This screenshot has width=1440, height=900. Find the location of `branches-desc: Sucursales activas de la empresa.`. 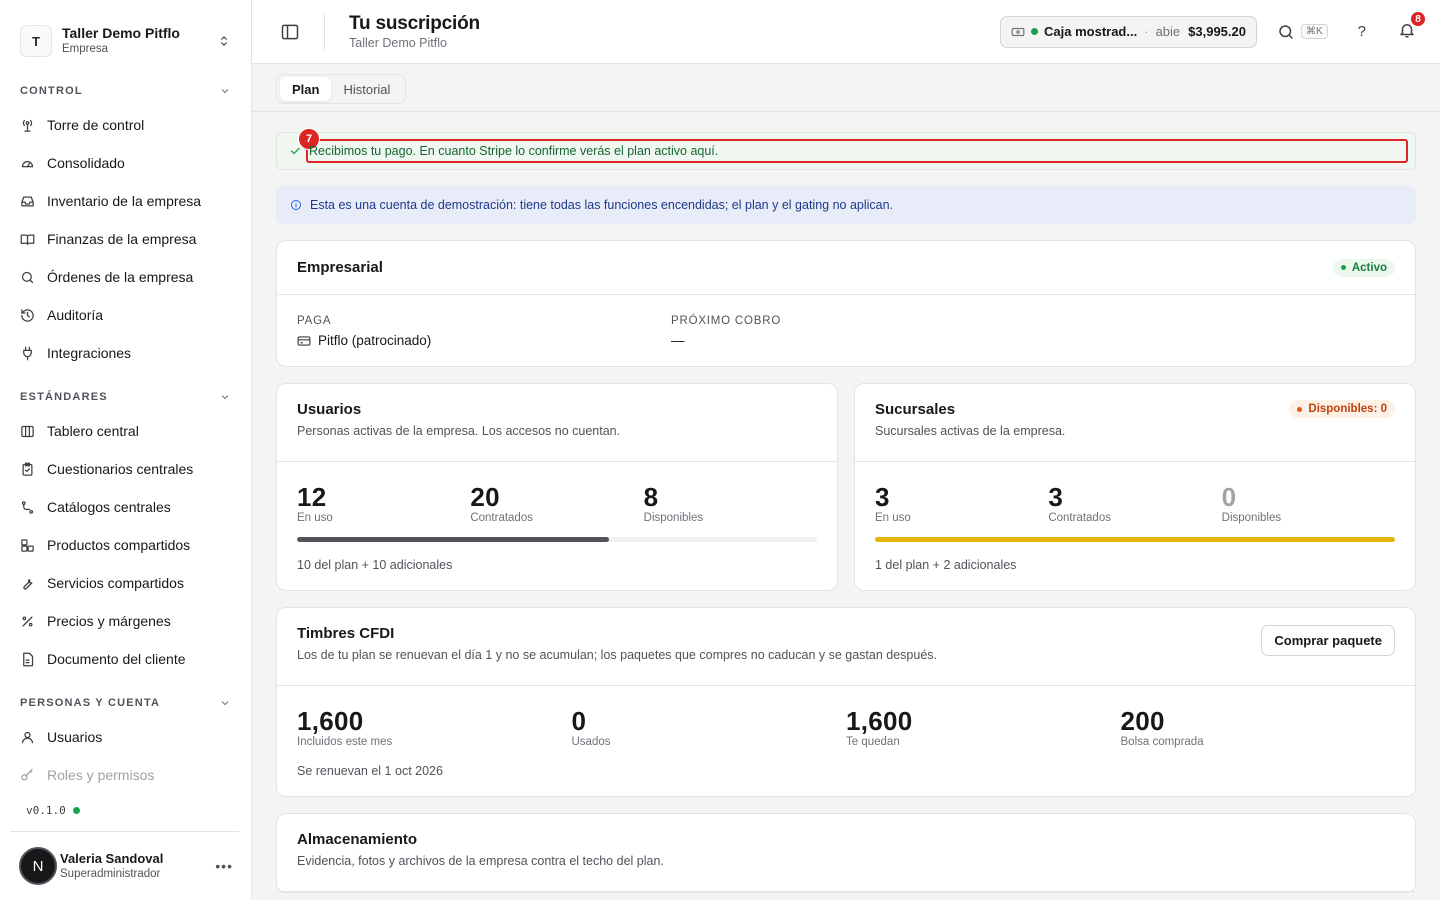

branches-desc: Sucursales activas de la empresa. is located at coordinates (970, 431).